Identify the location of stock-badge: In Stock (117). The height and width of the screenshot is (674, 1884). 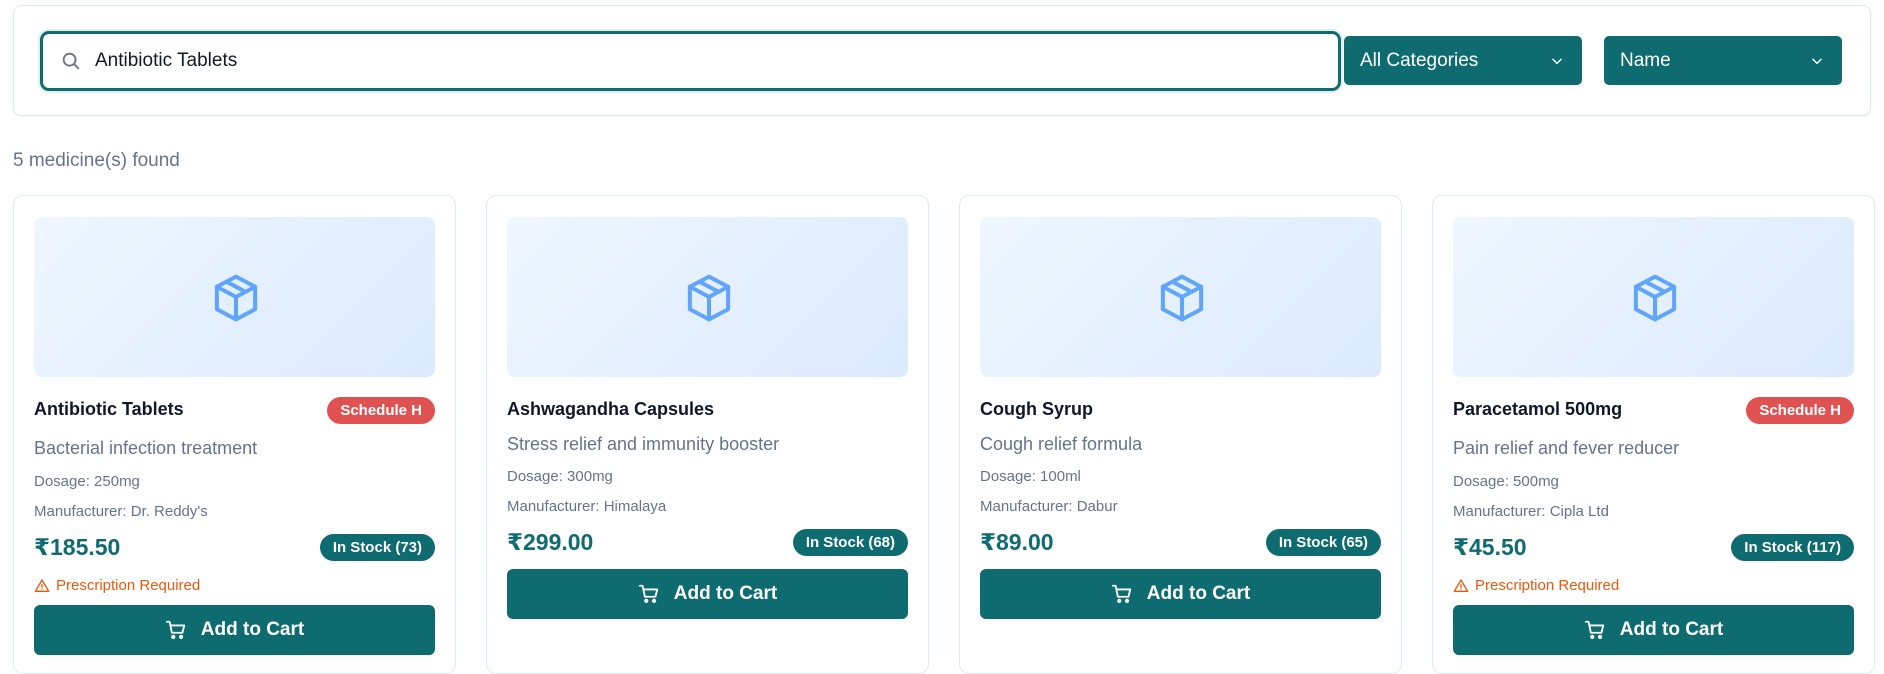
(1792, 547).